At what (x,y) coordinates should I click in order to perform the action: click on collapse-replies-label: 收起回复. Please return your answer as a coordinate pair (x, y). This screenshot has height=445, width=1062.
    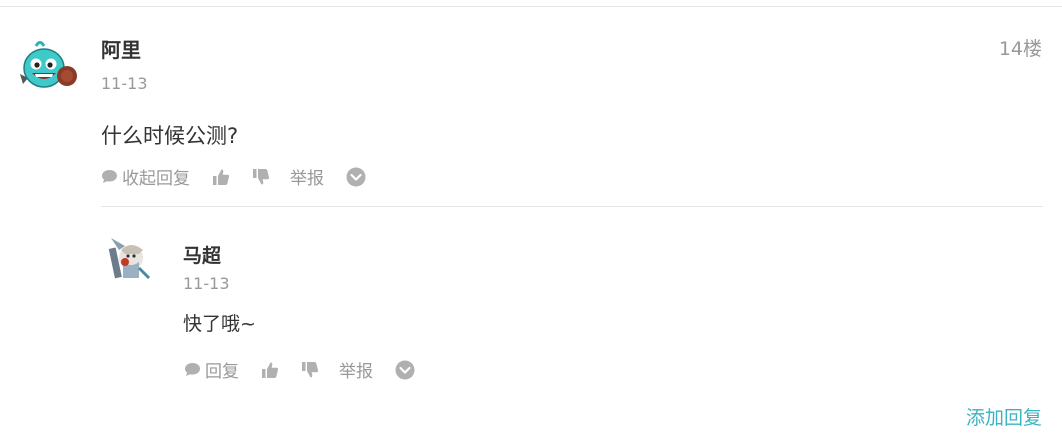
    Looking at the image, I should click on (156, 179).